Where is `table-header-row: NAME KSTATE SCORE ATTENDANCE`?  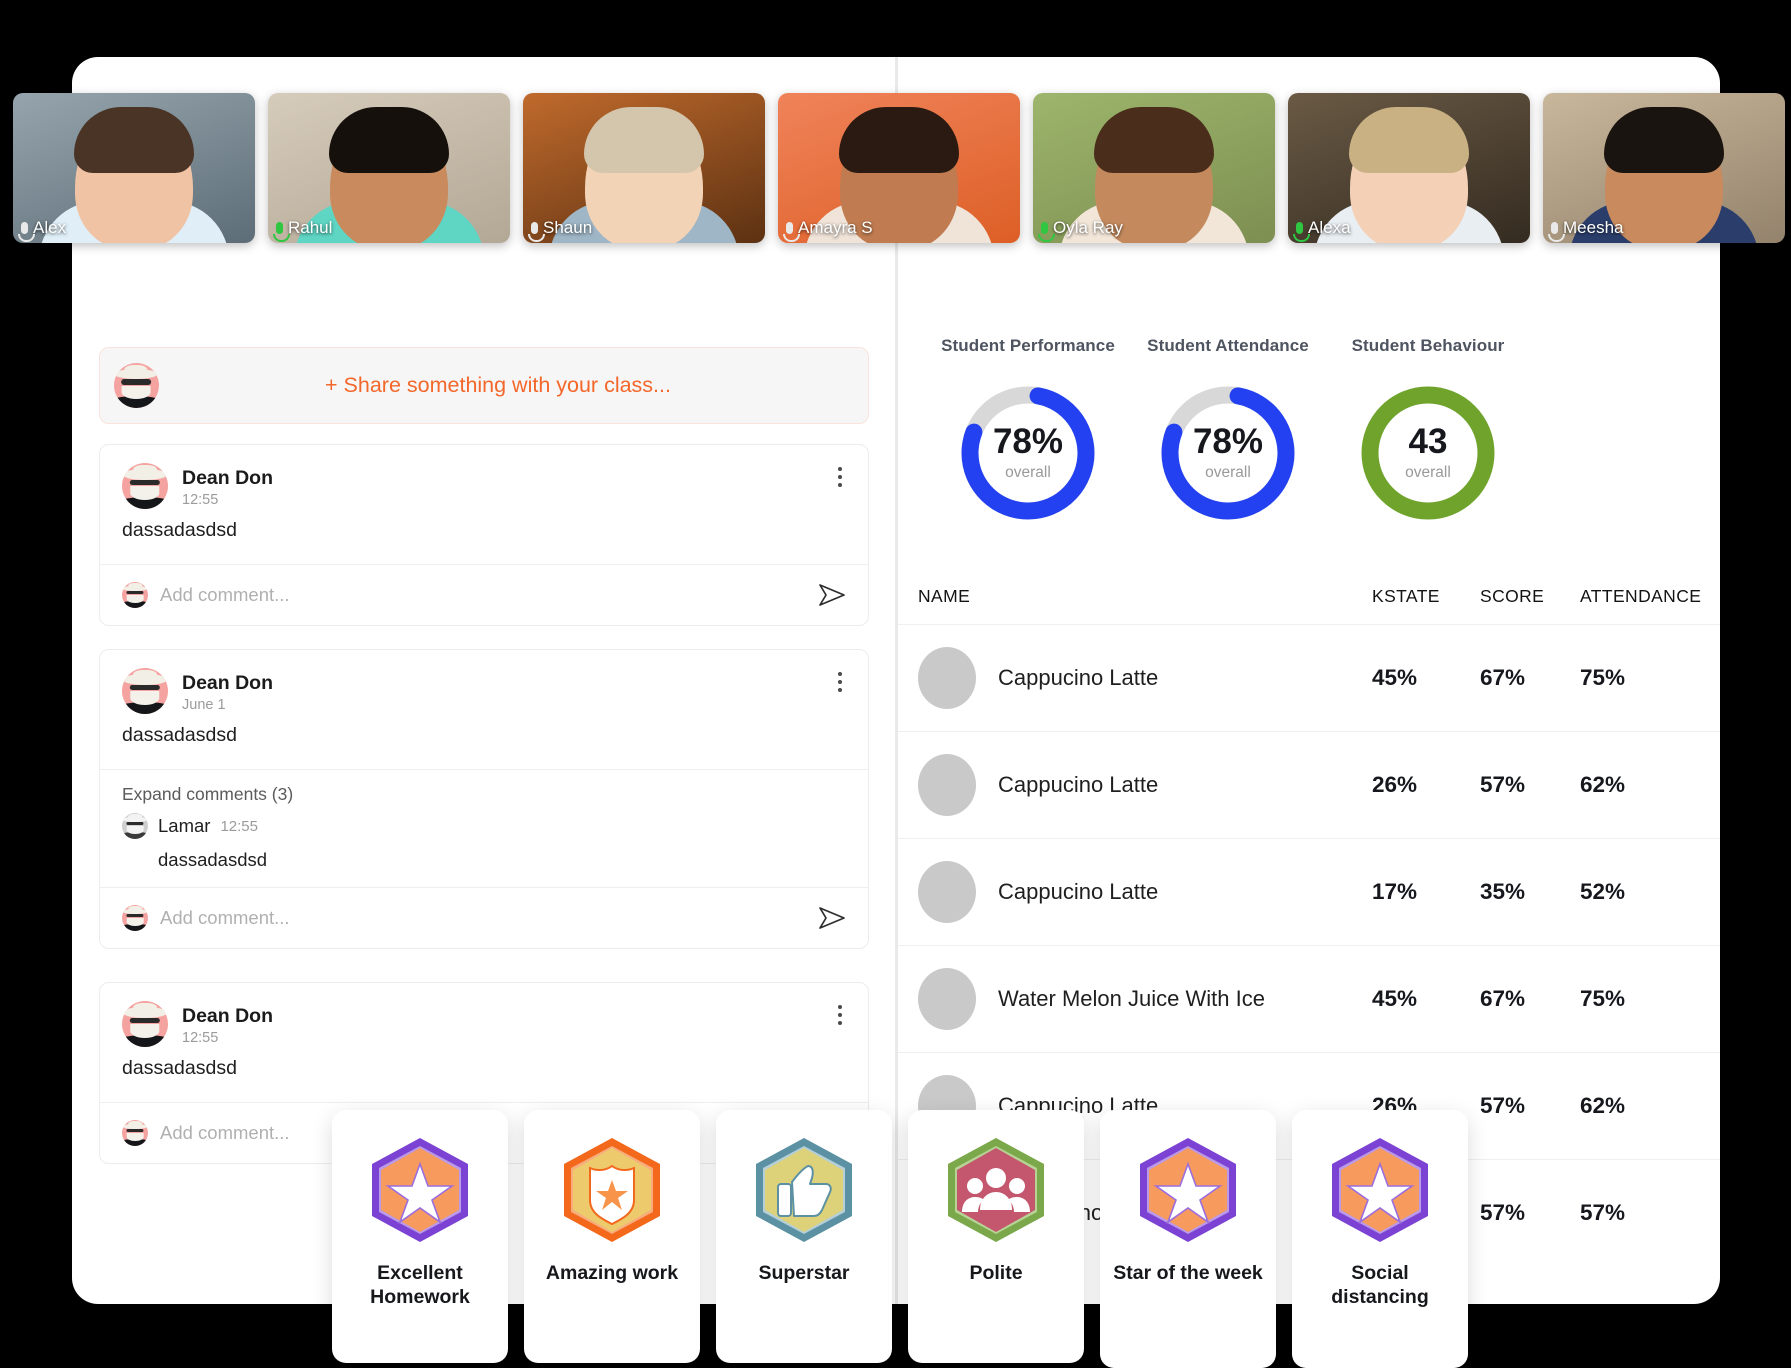 table-header-row: NAME KSTATE SCORE ATTENDANCE is located at coordinates (1309, 596).